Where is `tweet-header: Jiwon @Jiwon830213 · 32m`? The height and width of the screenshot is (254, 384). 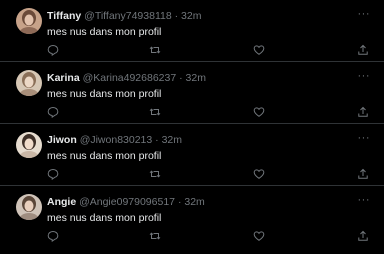 tweet-header: Jiwon @Jiwon830213 · 32m is located at coordinates (114, 140).